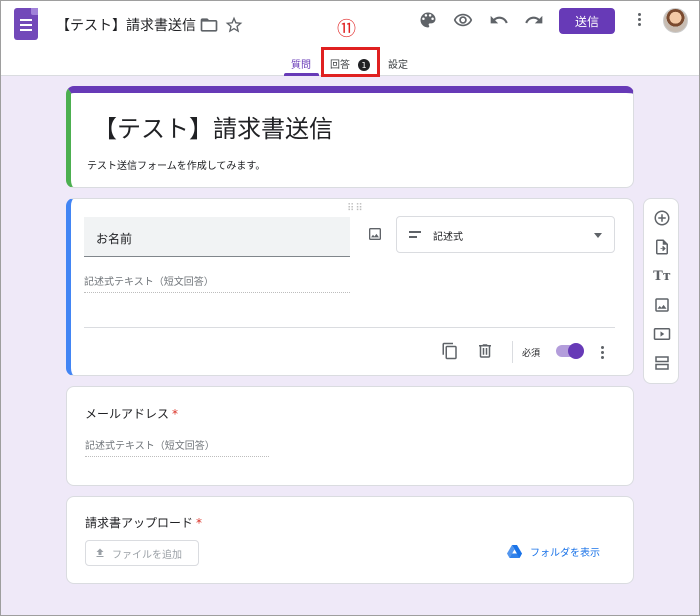  Describe the element at coordinates (534, 20) in the screenshot. I see `redo-icon` at that location.